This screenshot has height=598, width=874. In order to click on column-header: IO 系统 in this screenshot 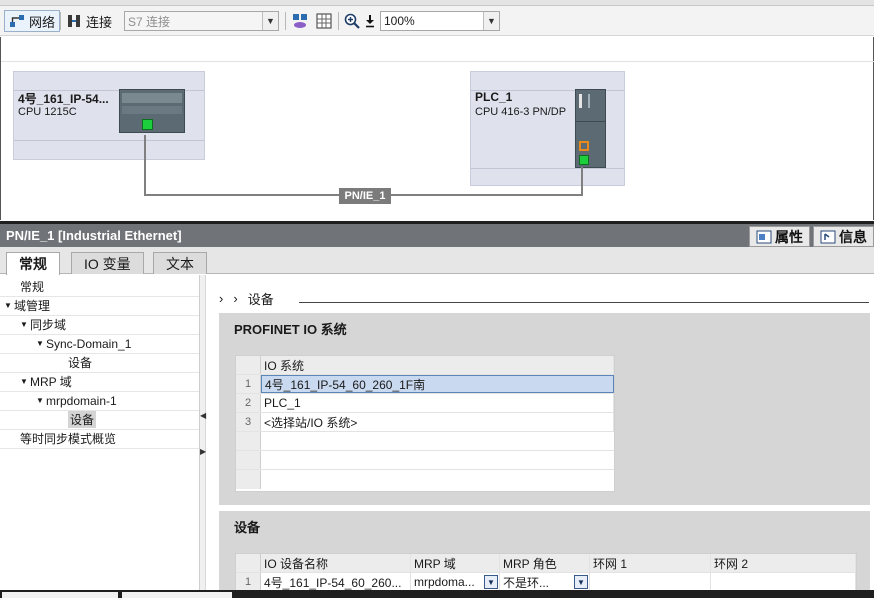, I will do `click(437, 365)`.